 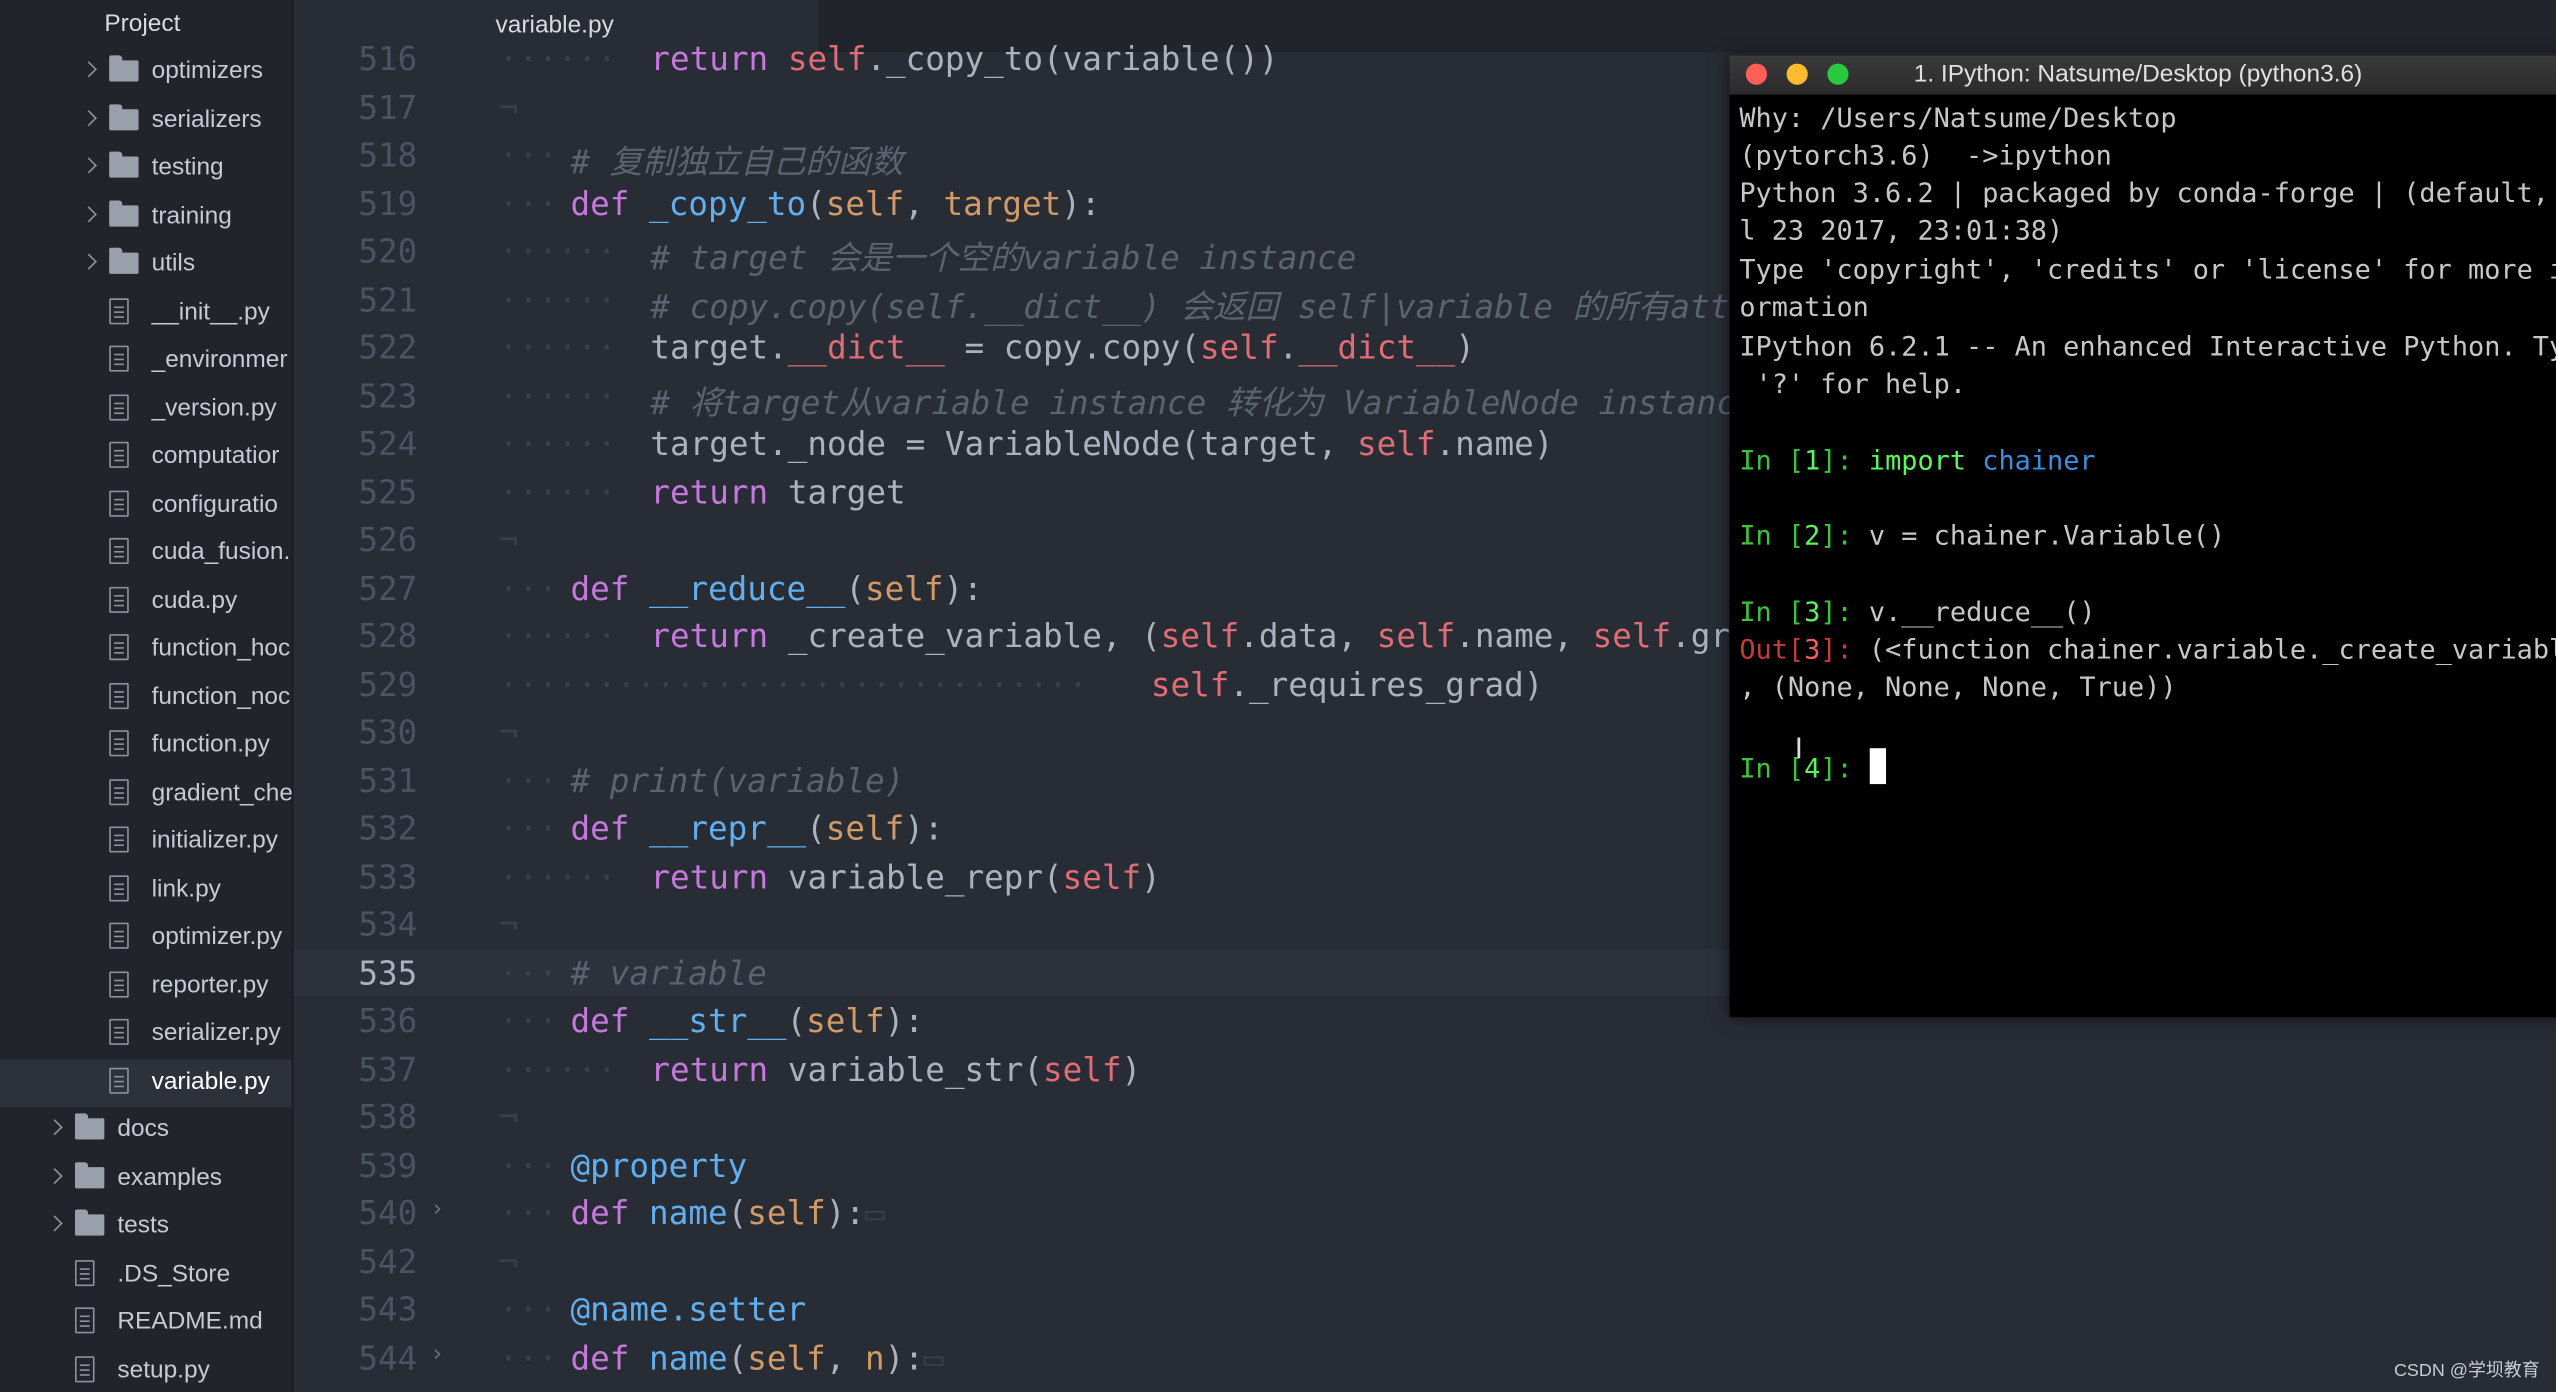 I want to click on tree-item-label: training, so click(x=191, y=215).